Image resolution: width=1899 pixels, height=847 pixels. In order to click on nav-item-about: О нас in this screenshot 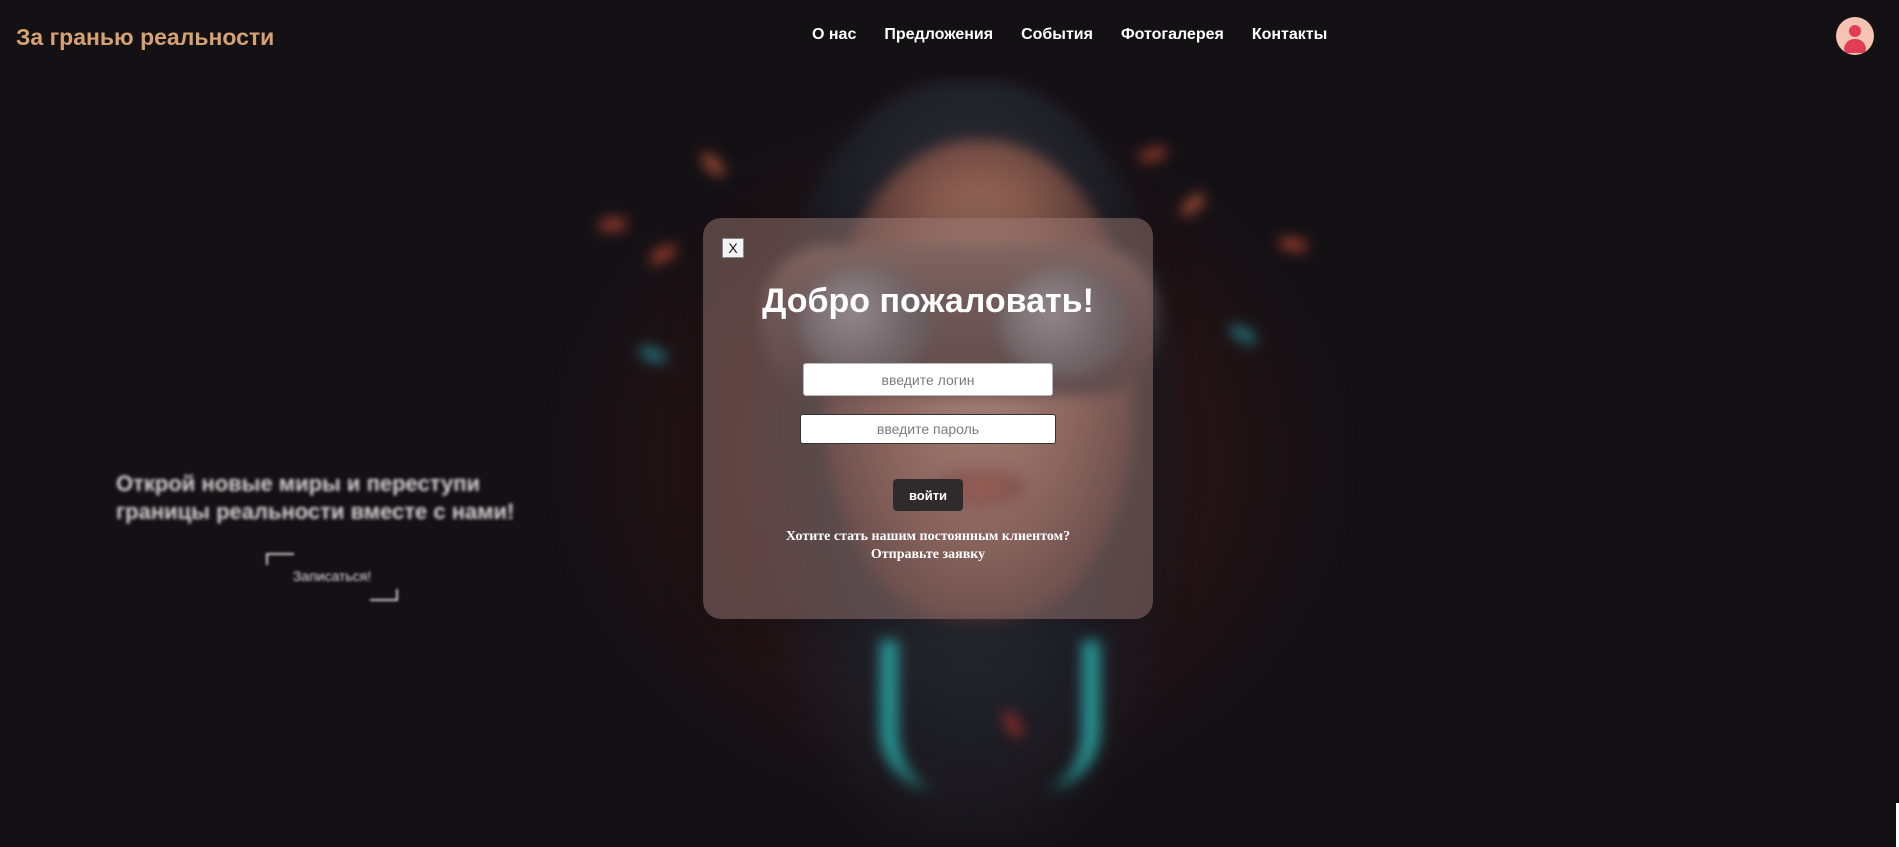, I will do `click(834, 35)`.